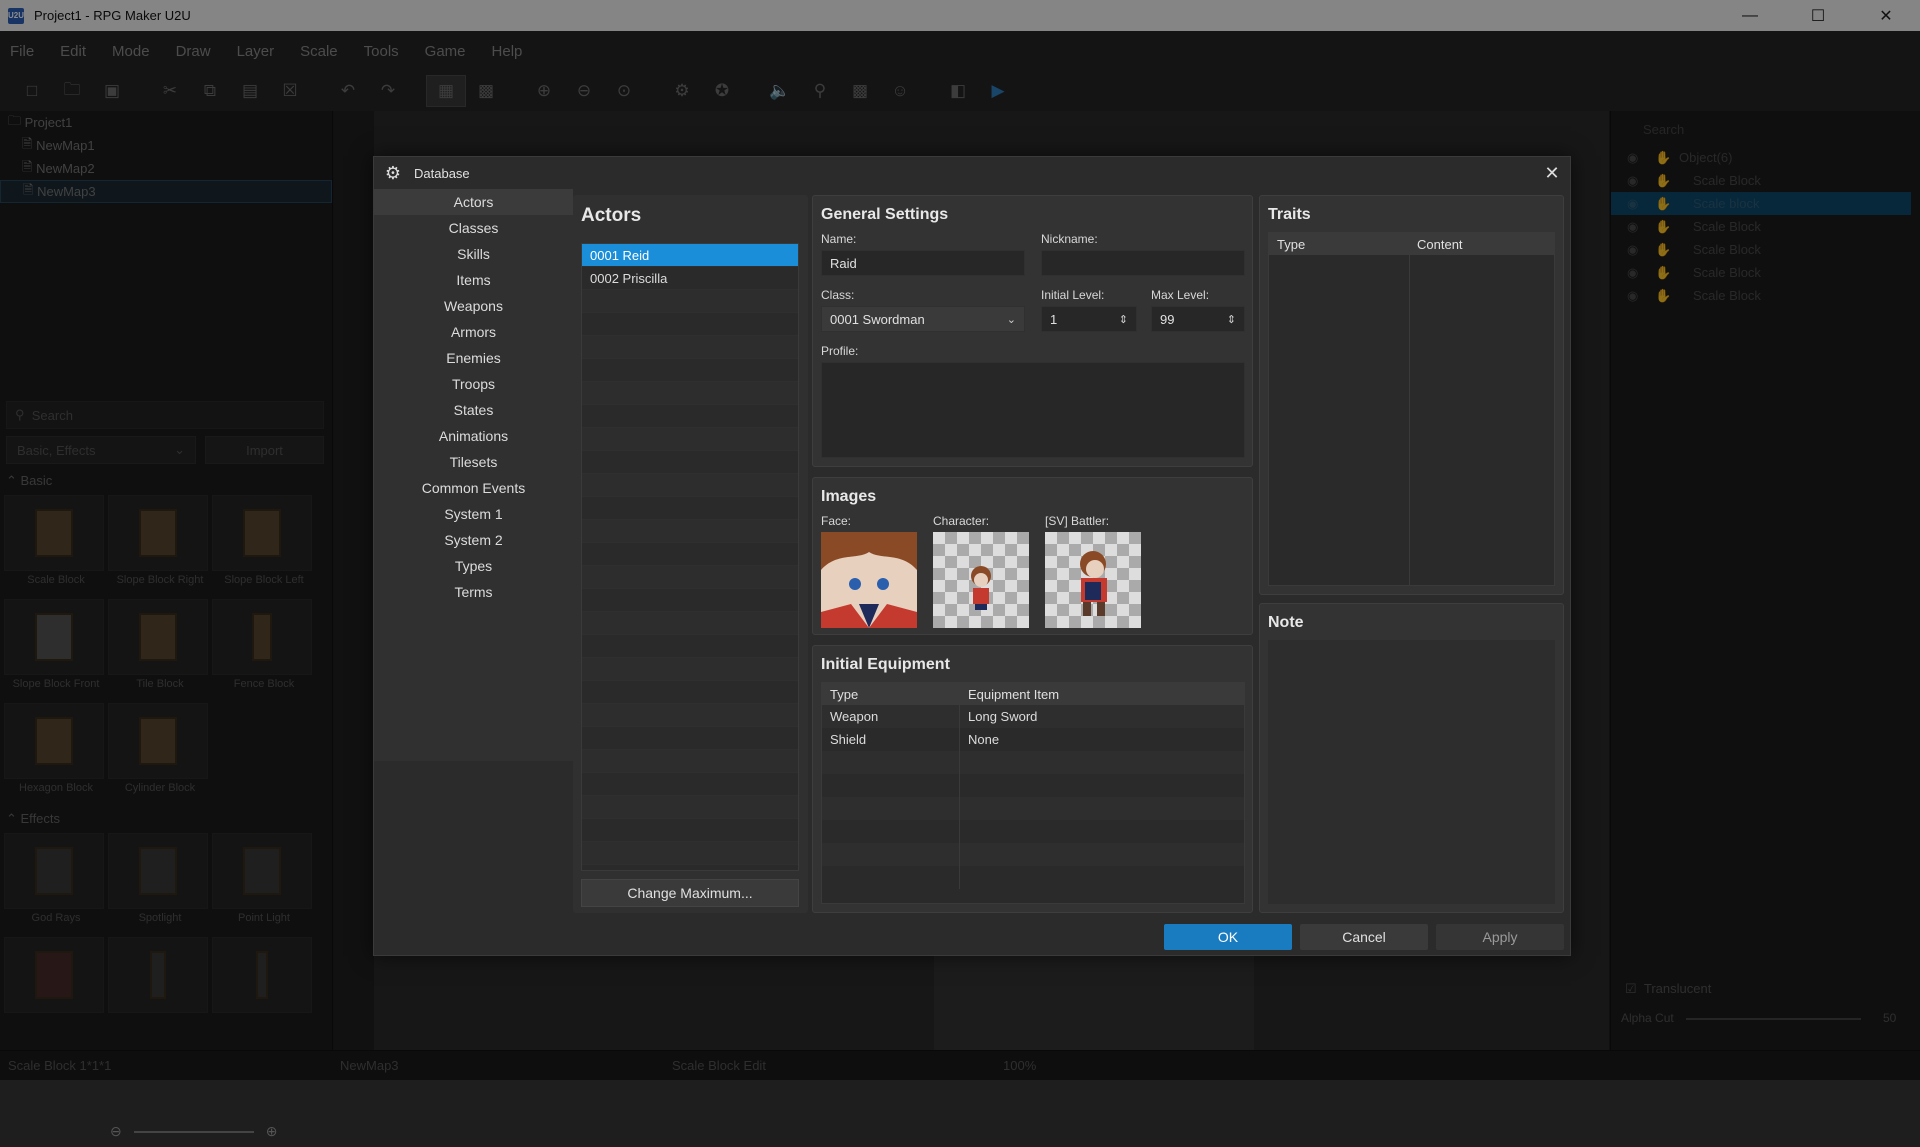 Image resolution: width=1920 pixels, height=1147 pixels. Describe the element at coordinates (473, 436) in the screenshot. I see `category-animations: Animations` at that location.